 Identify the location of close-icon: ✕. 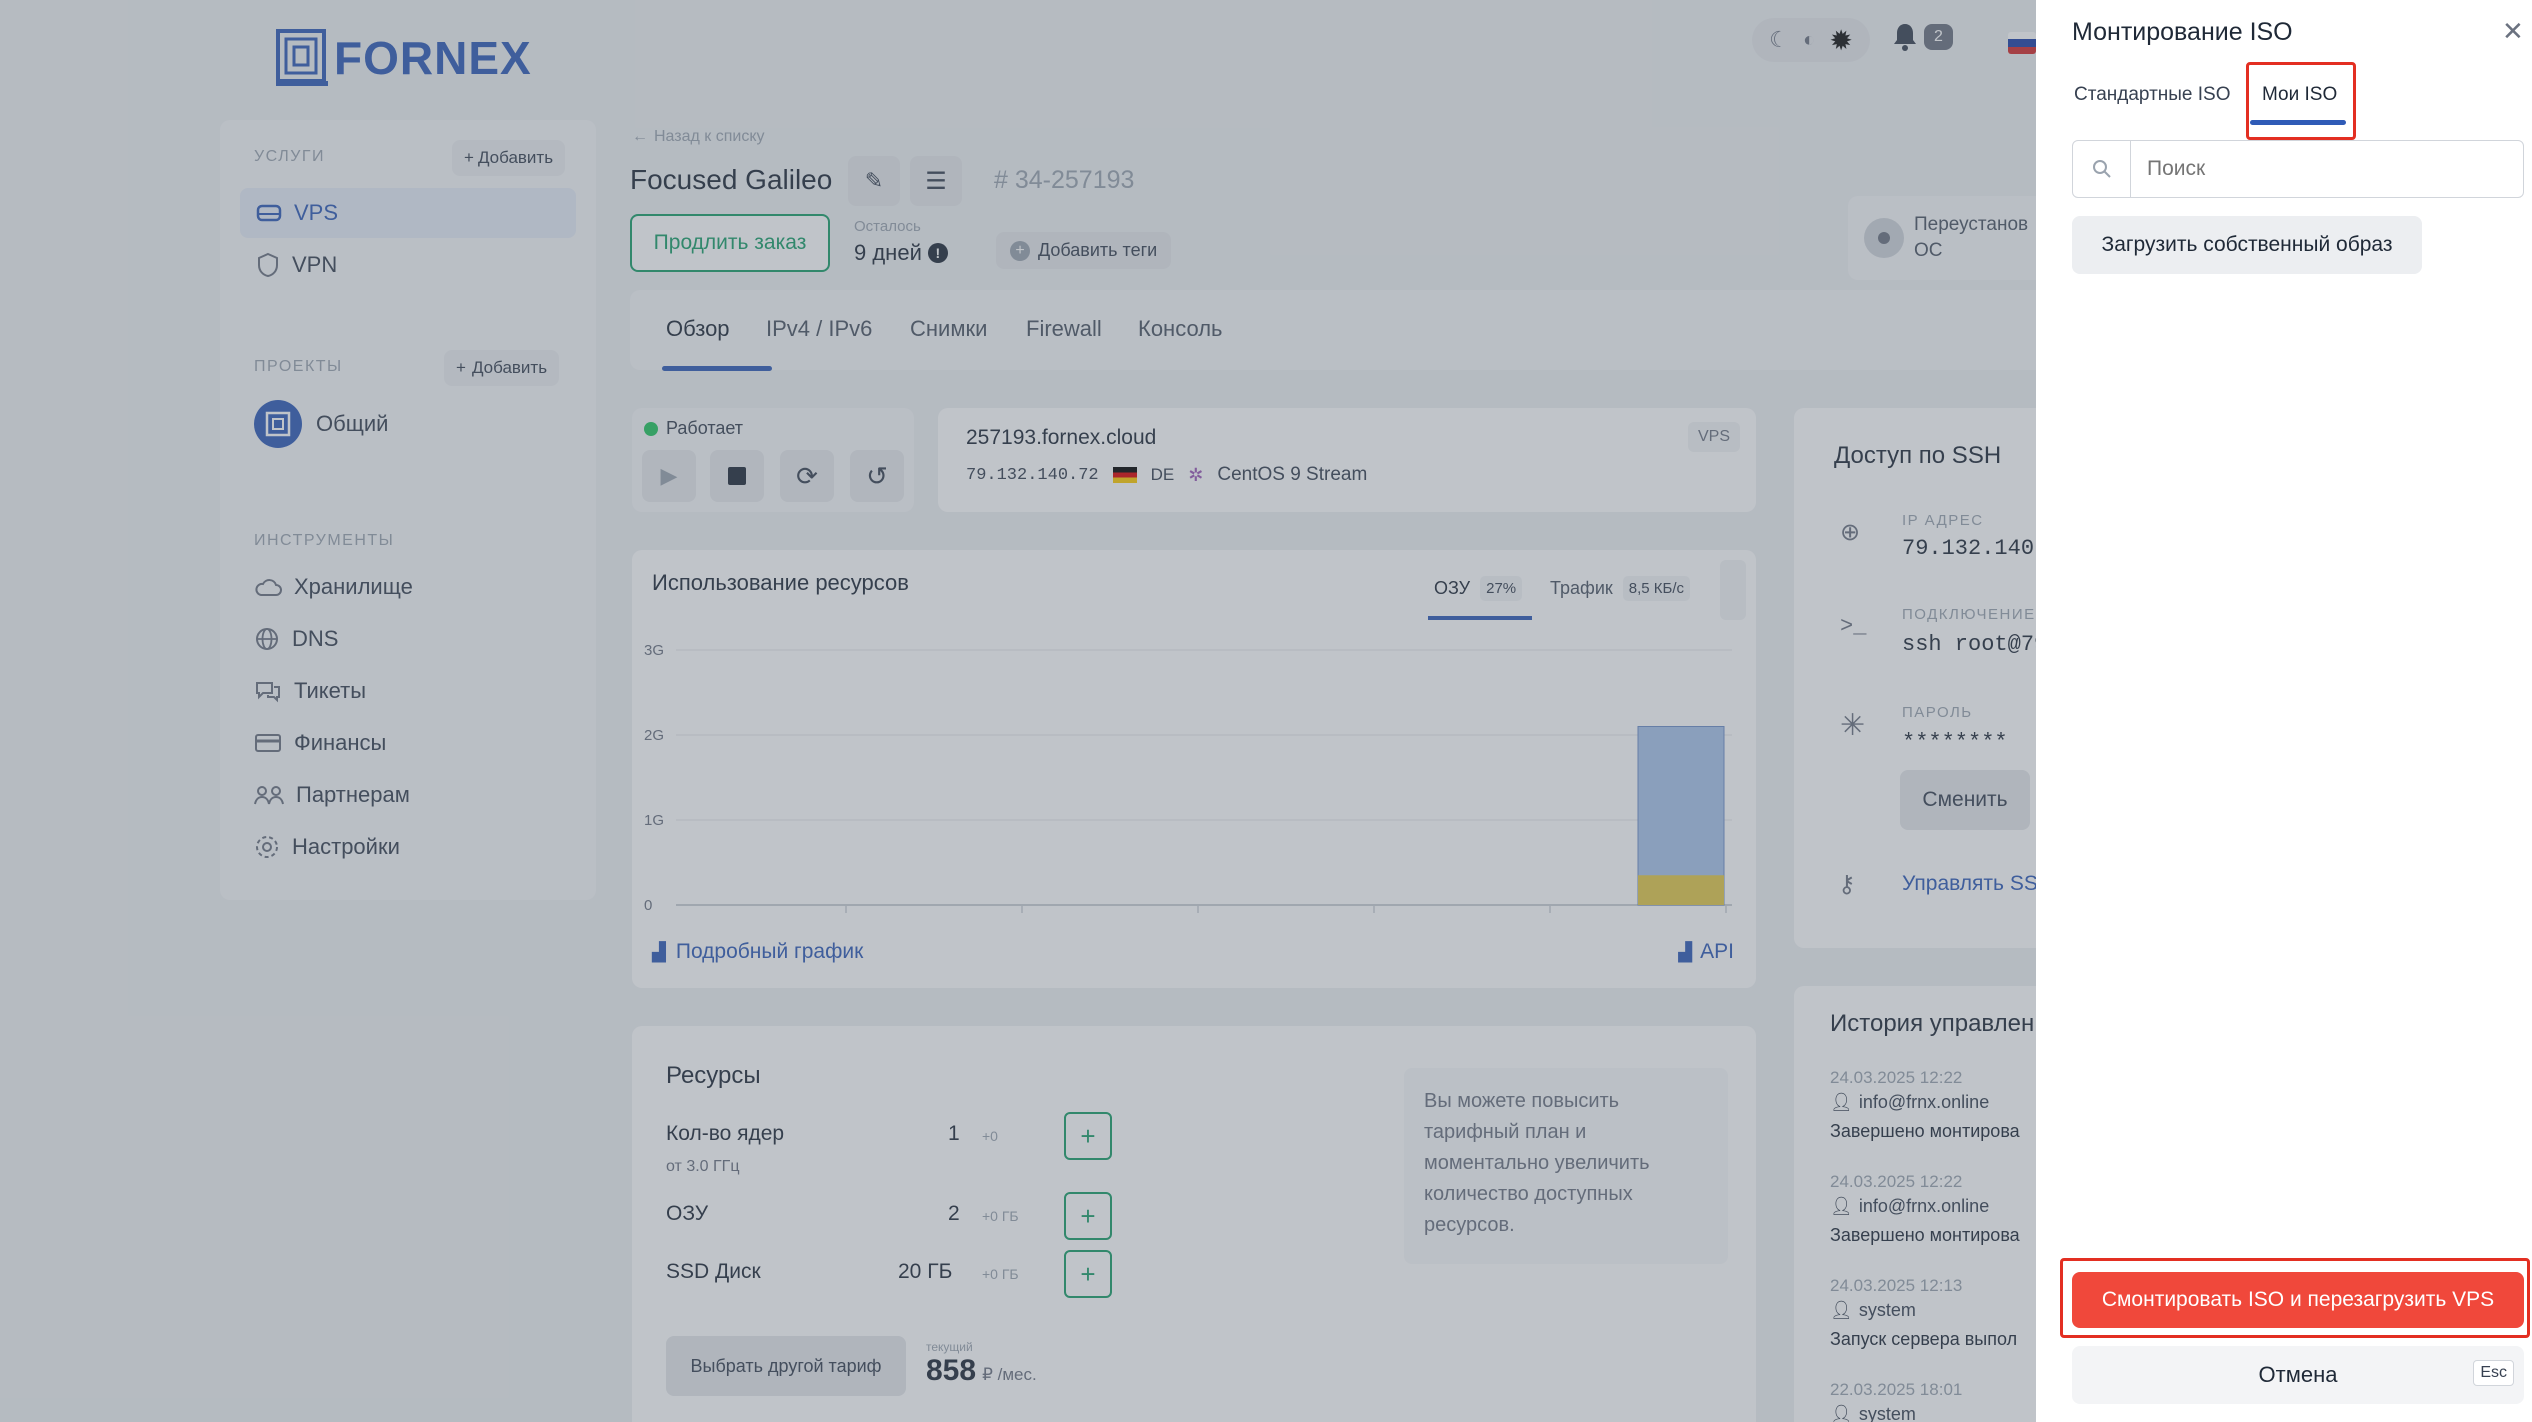
(2513, 31).